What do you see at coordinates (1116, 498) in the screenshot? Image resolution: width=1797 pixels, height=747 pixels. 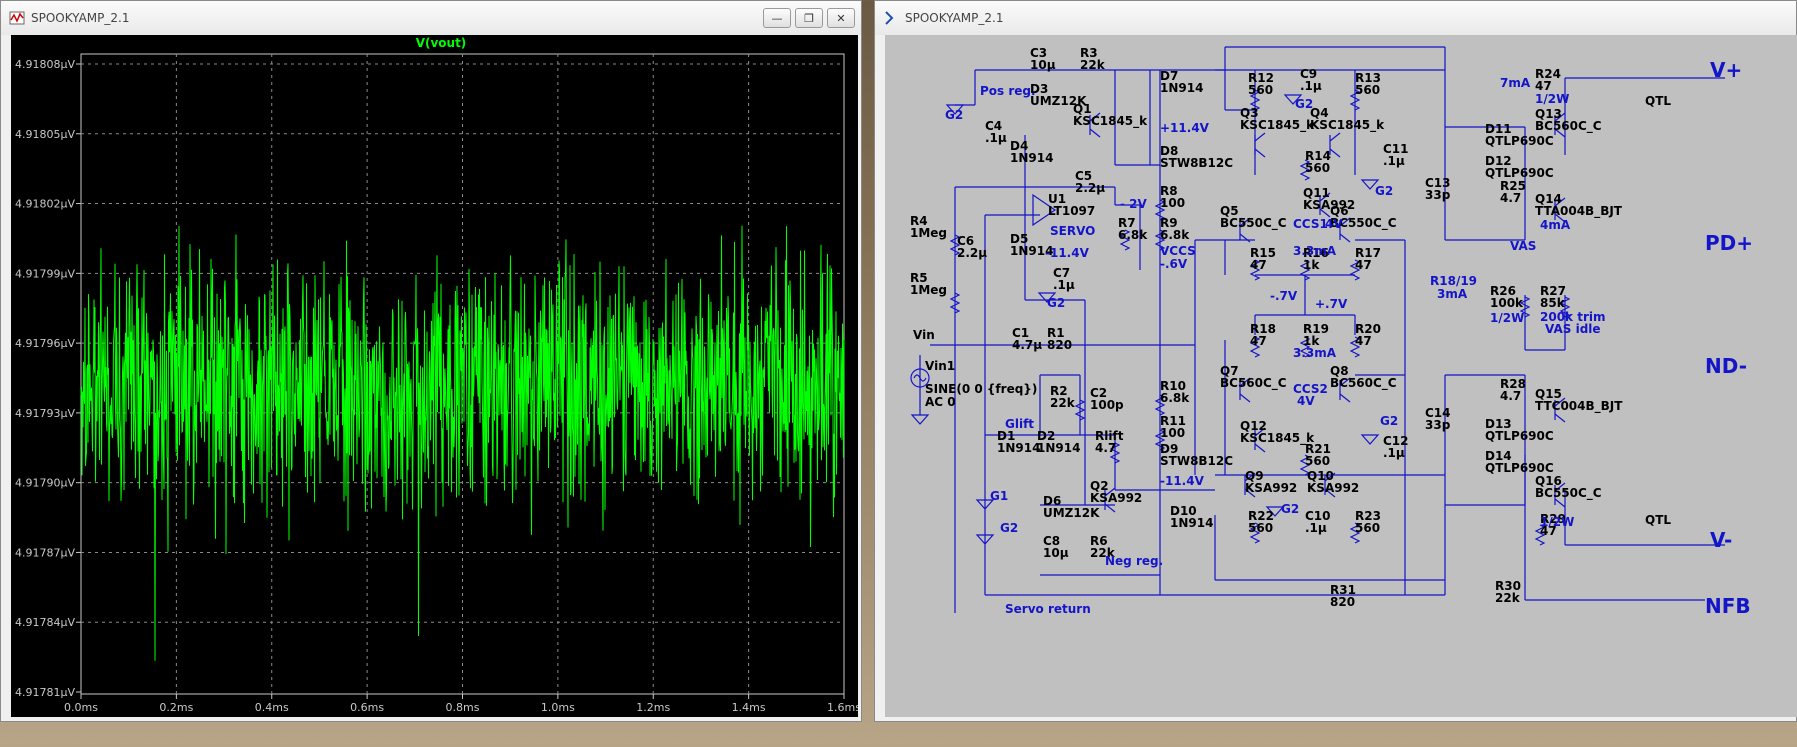 I see `part-value-q2: KSA992` at bounding box center [1116, 498].